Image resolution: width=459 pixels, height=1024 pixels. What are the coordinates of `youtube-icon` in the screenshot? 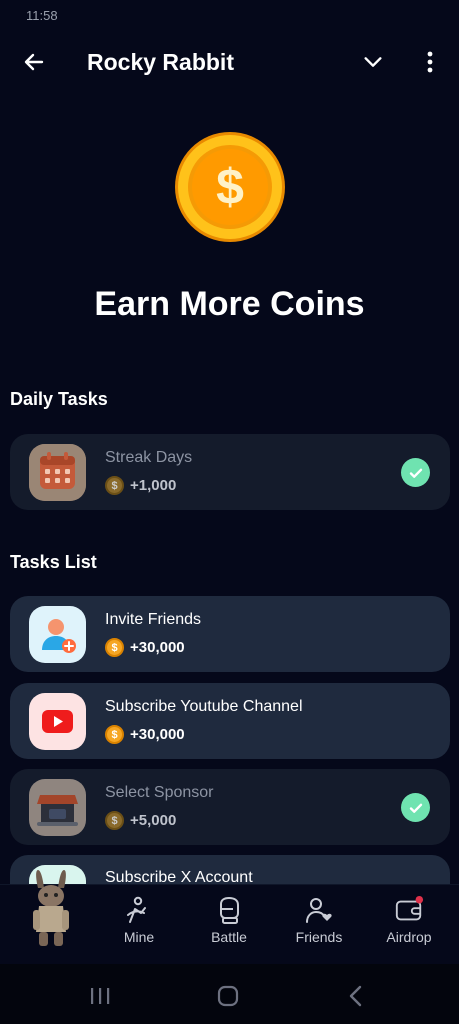 It's located at (57, 721).